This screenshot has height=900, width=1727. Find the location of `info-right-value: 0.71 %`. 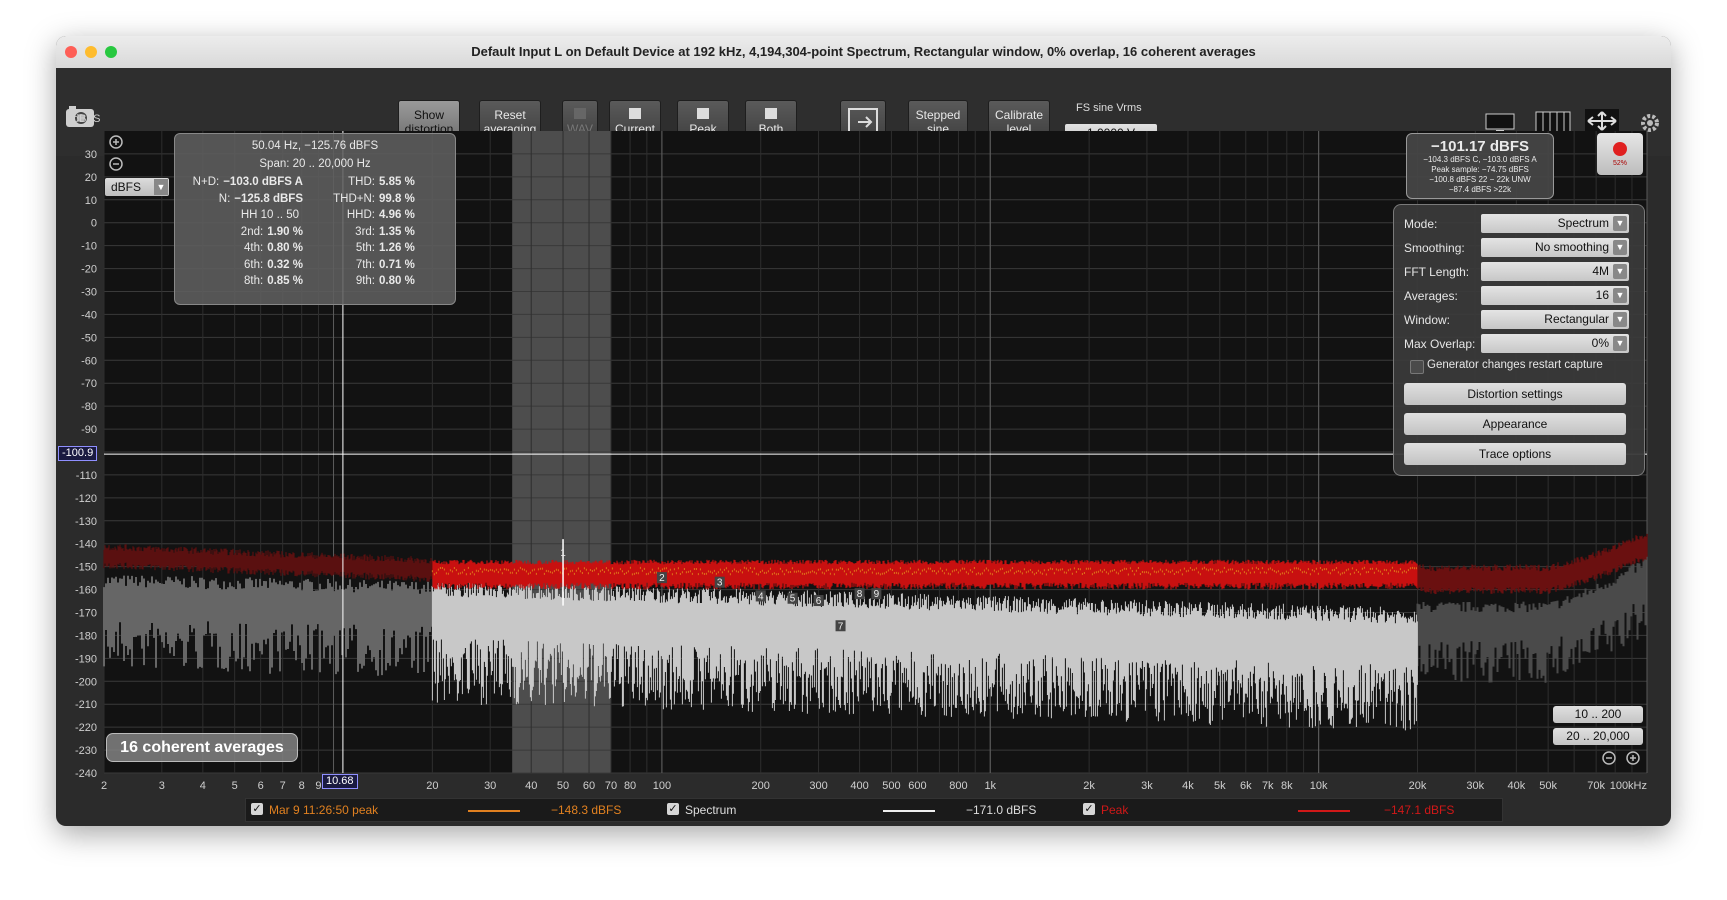

info-right-value: 0.71 % is located at coordinates (397, 264).